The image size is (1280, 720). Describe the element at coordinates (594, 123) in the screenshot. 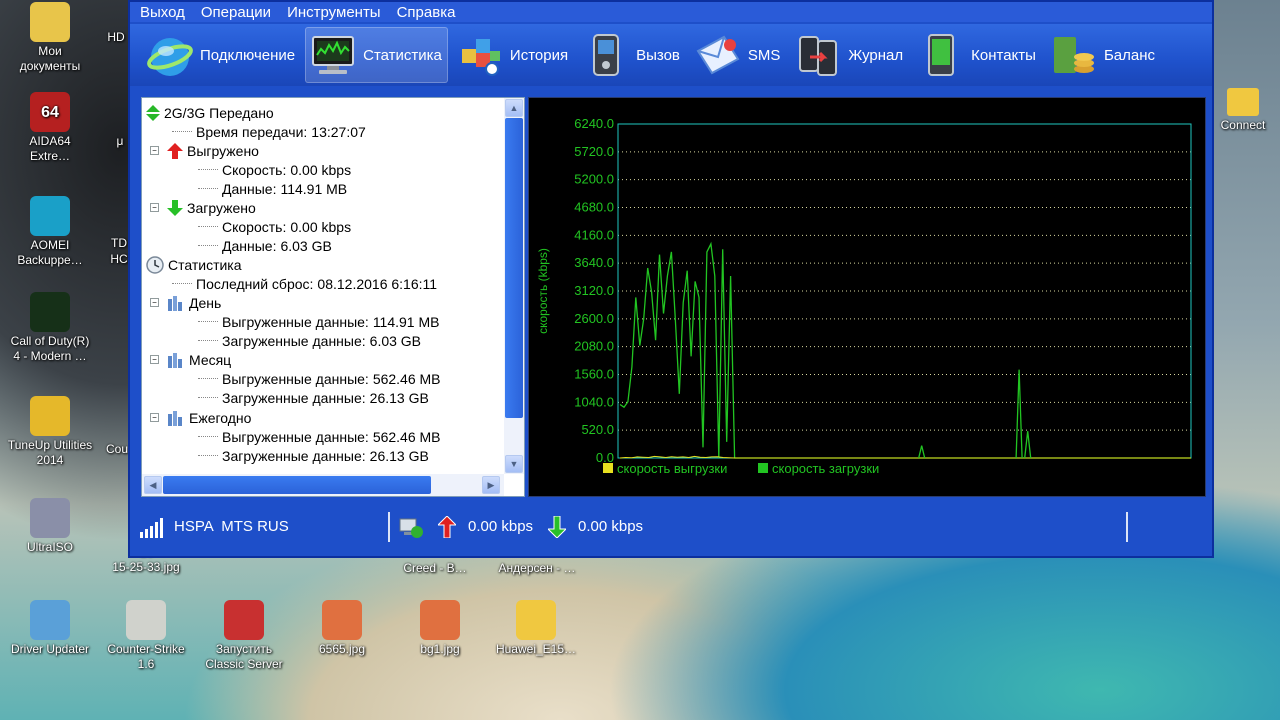

I see `y-tick-label: 6240.0` at that location.